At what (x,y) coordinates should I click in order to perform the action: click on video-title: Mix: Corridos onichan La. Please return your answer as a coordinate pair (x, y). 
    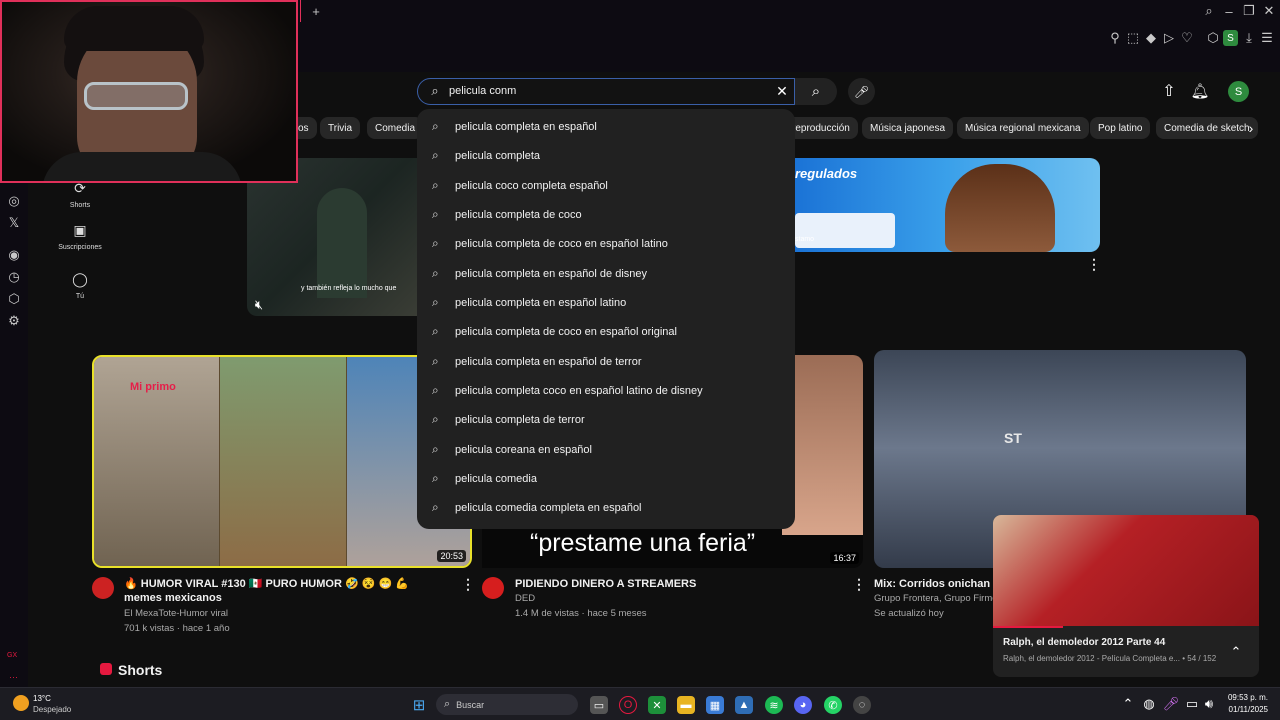
    Looking at the image, I should click on (940, 584).